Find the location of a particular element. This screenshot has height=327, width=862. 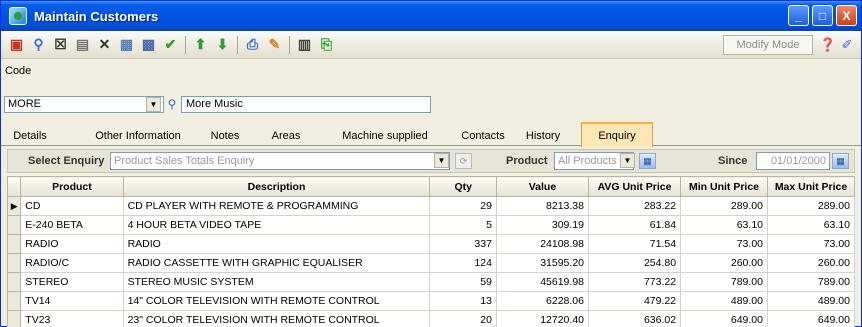

cell-value: 31595.20 is located at coordinates (542, 263).